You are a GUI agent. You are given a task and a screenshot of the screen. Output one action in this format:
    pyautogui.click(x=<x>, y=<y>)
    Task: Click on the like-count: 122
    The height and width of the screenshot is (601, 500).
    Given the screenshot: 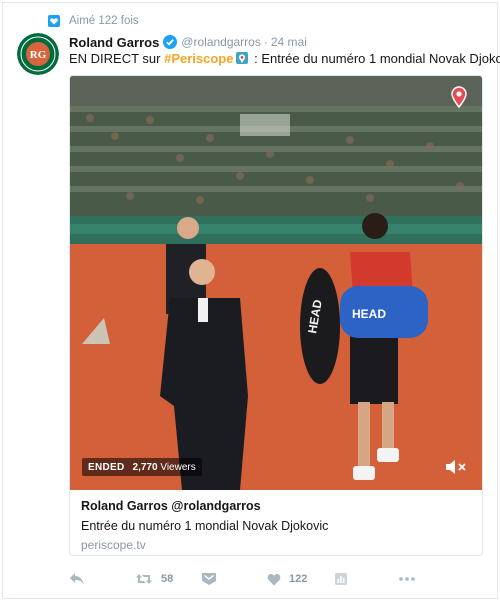 What is the action you would take?
    pyautogui.click(x=298, y=579)
    